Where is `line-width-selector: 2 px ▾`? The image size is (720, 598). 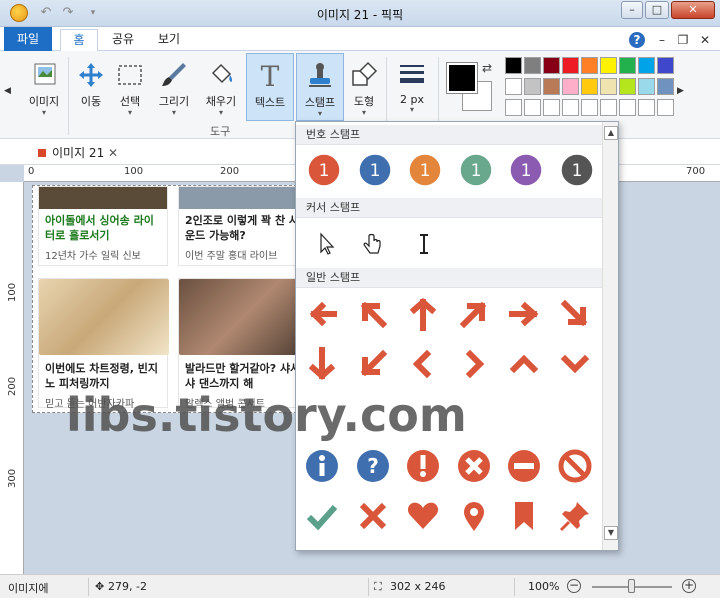 line-width-selector: 2 px ▾ is located at coordinates (412, 88).